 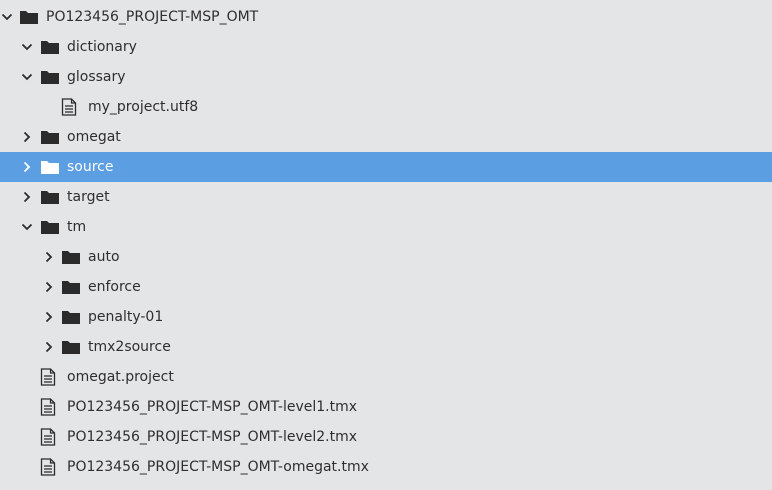 What do you see at coordinates (386, 77) in the screenshot?
I see `tree-item-glossary: glossary` at bounding box center [386, 77].